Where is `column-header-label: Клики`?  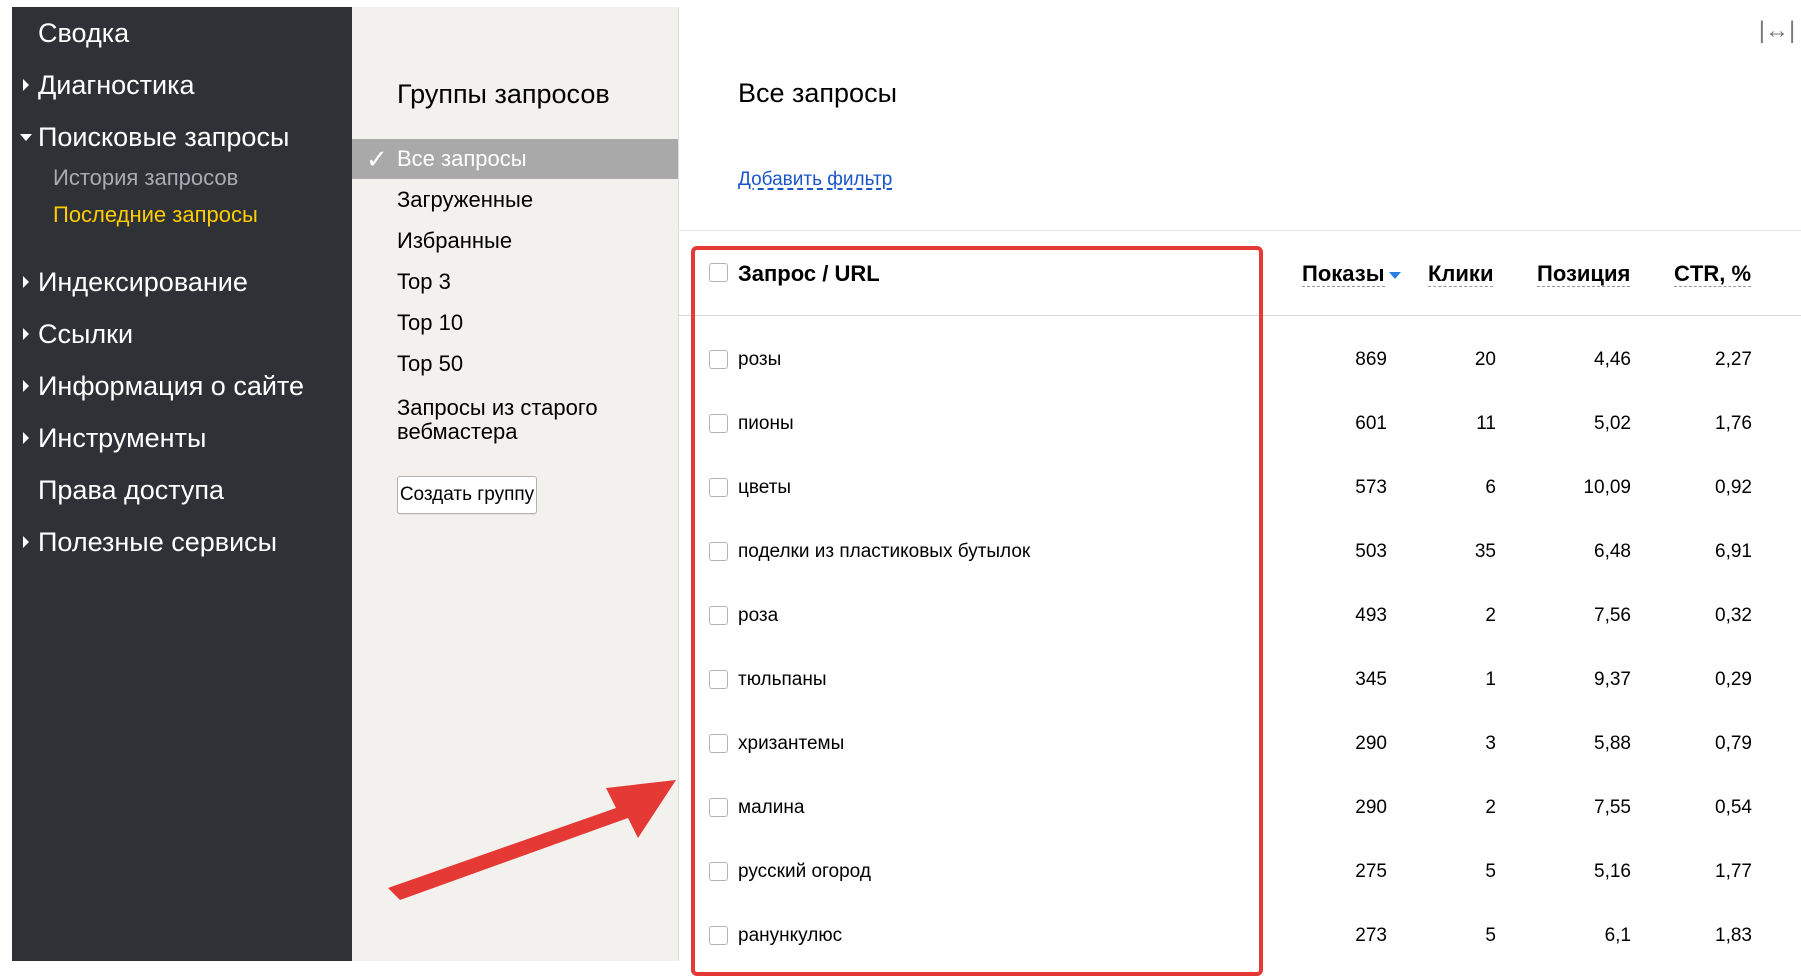 column-header-label: Клики is located at coordinates (1461, 274).